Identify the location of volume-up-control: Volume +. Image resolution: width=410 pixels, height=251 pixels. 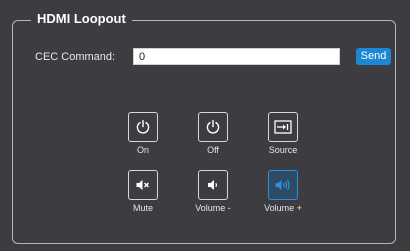
(283, 192).